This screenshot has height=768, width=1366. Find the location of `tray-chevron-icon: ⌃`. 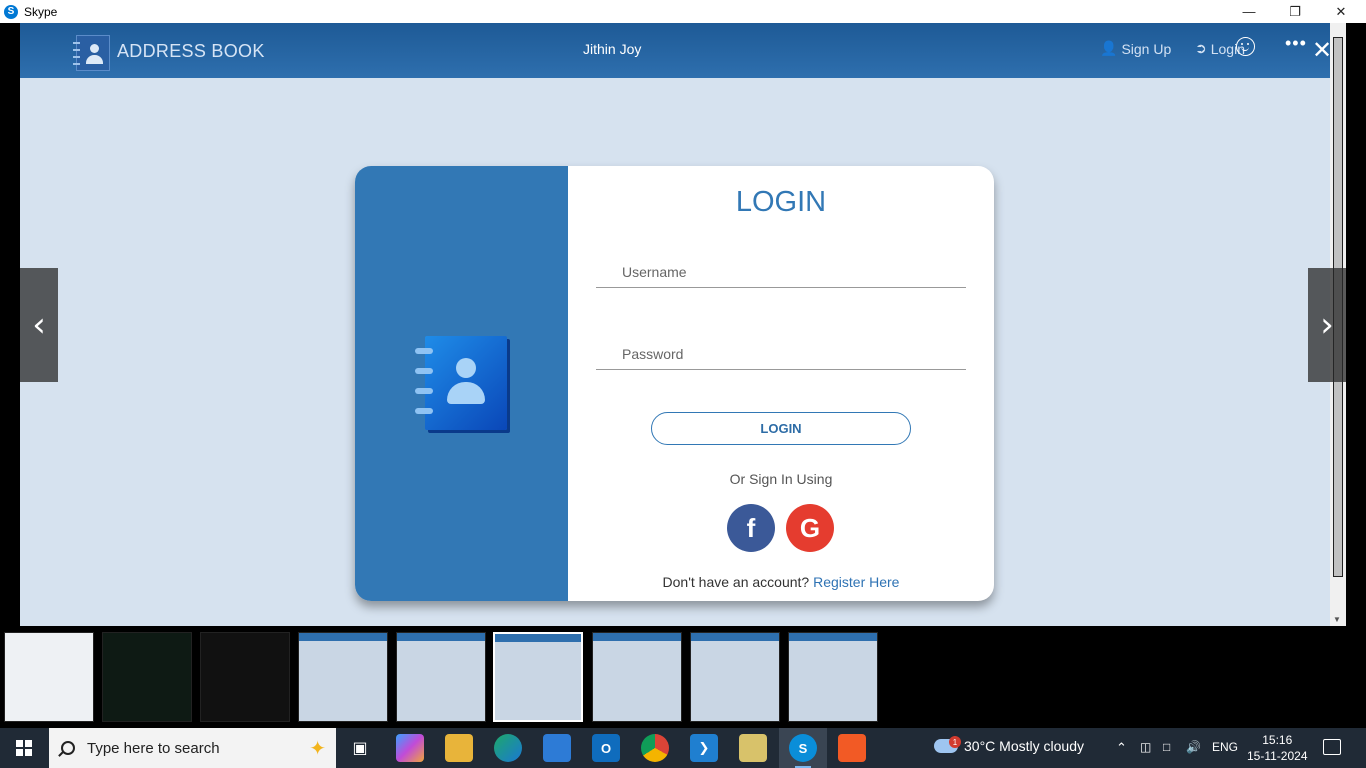

tray-chevron-icon: ⌃ is located at coordinates (1121, 748).